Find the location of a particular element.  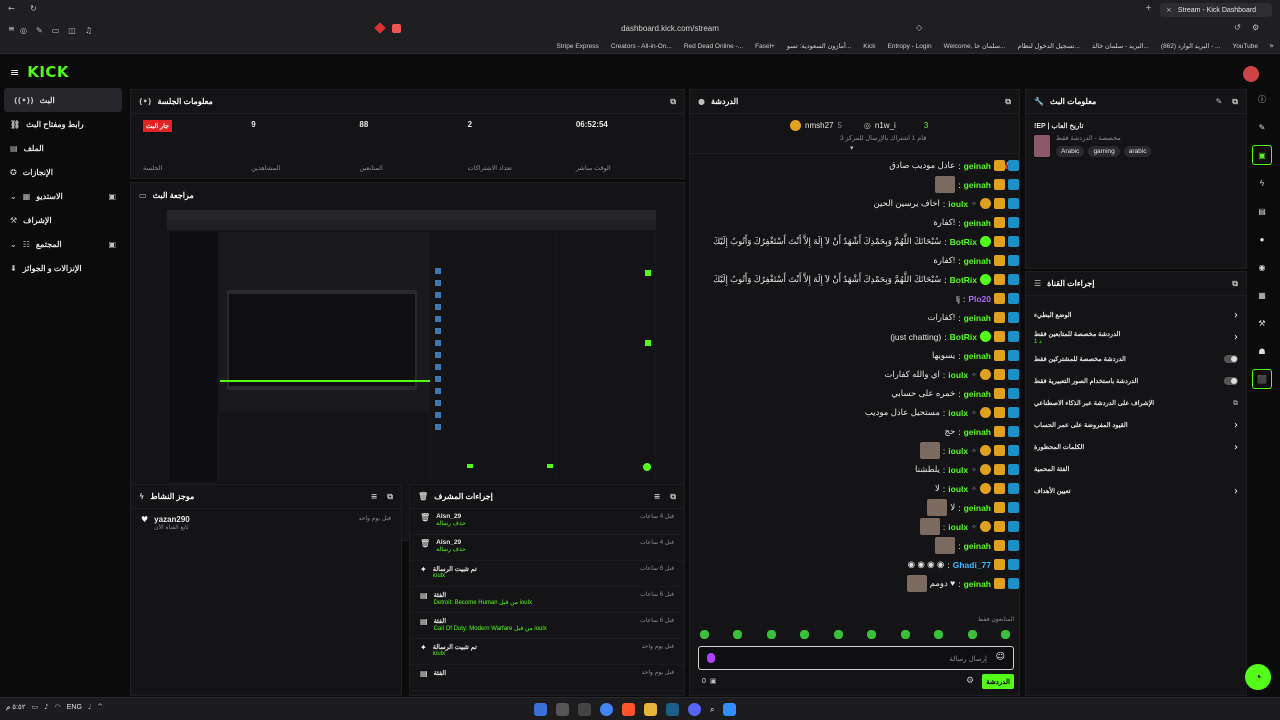

stream-tag: Arabic is located at coordinates (1070, 151).